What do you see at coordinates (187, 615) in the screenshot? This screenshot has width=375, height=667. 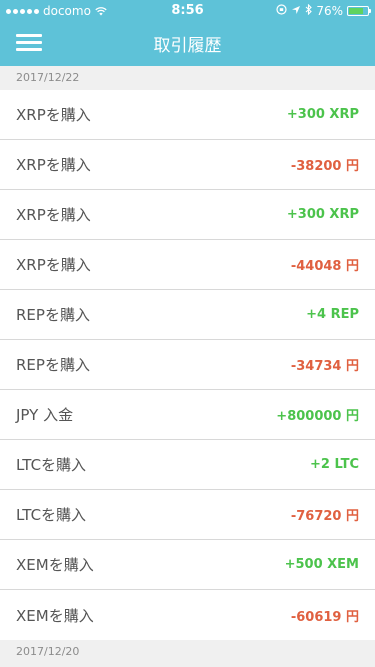 I see `transaction-row: XEMを購入 -60619 円` at bounding box center [187, 615].